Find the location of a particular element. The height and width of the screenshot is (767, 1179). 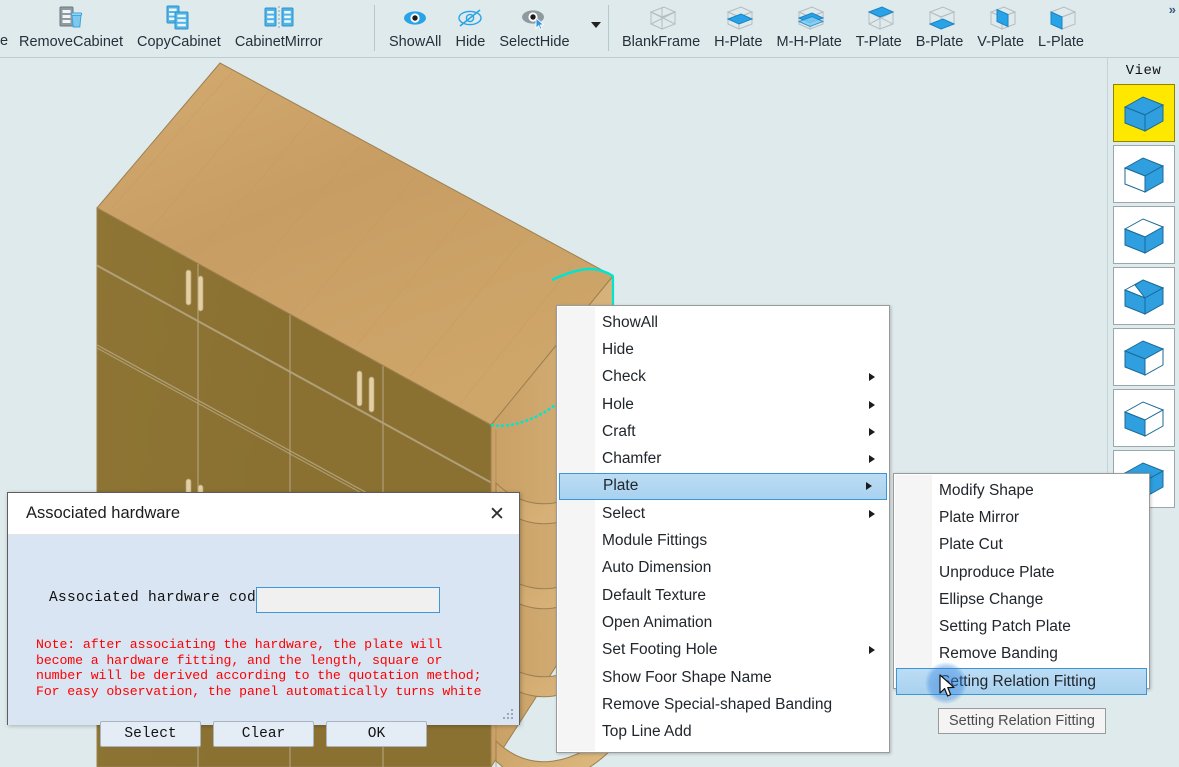

context-menu-item-default-texture: Default Texture is located at coordinates (723, 595).